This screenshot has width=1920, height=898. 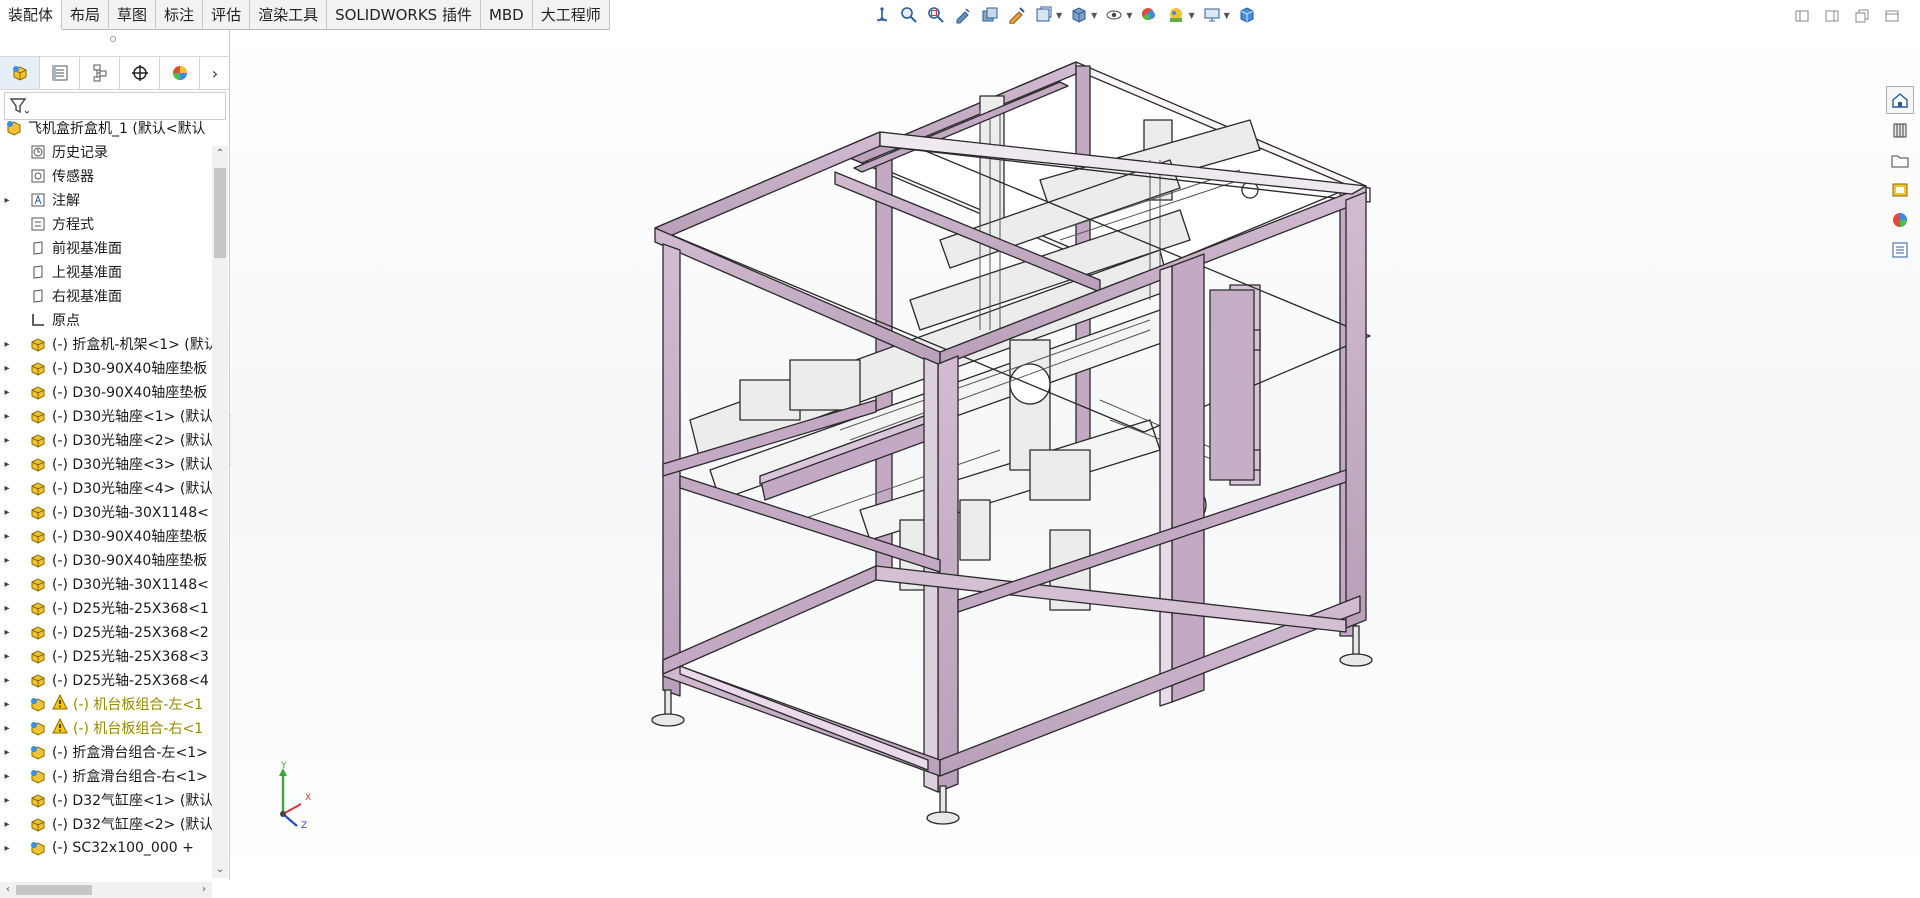 I want to click on tree-component-item: ▸ (-) D30光轴座<3> (默认, so click(x=106, y=464).